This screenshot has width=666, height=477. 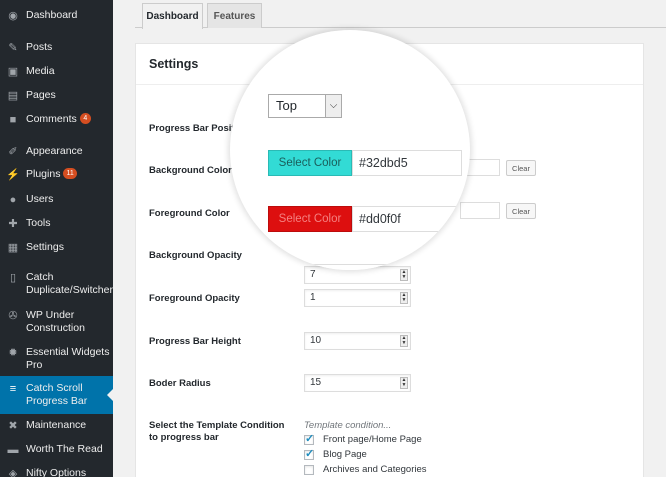 I want to click on sidebar-item-label: Media, so click(x=40, y=71).